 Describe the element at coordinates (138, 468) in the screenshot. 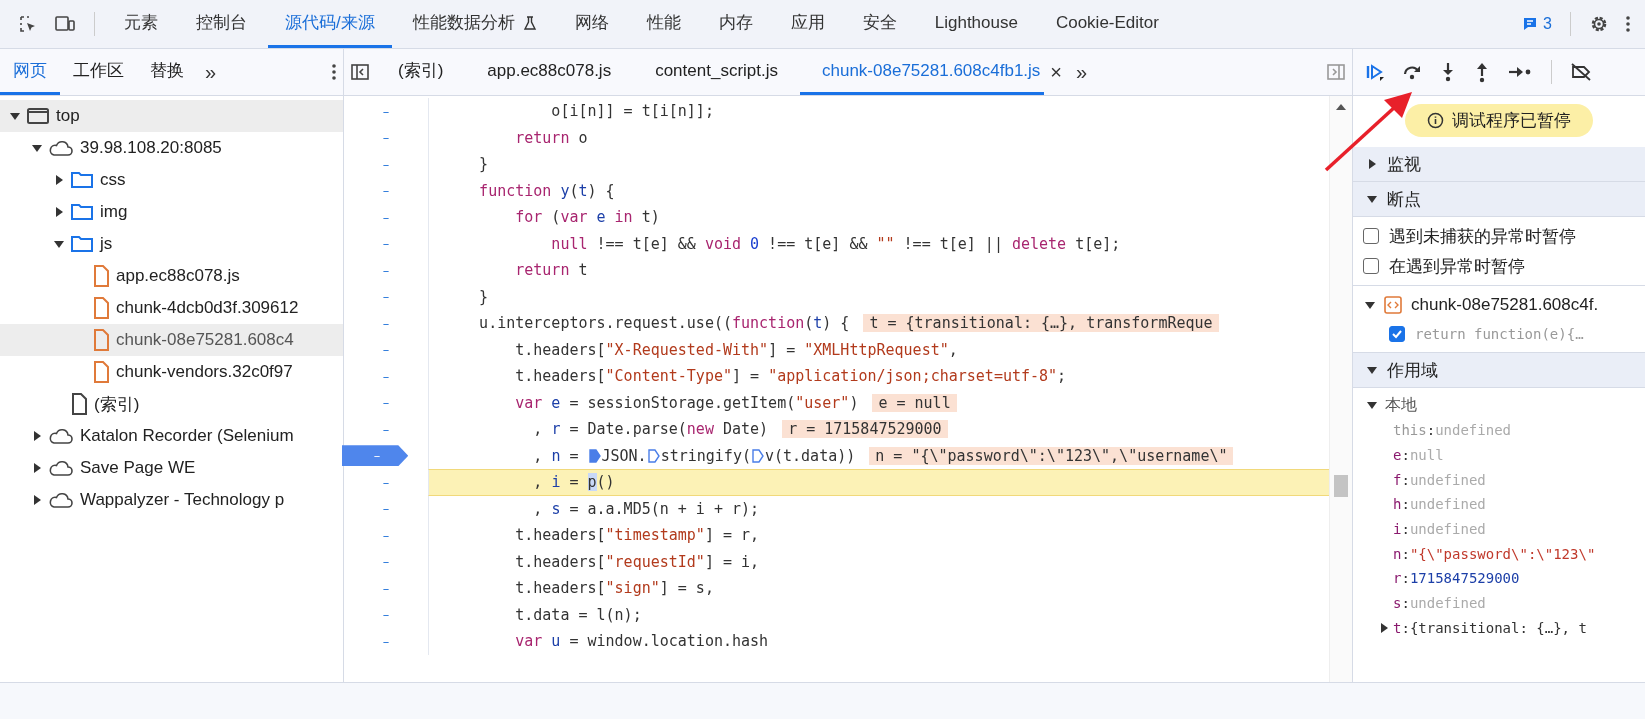

I see `tree-item-label: Save Page WE` at that location.